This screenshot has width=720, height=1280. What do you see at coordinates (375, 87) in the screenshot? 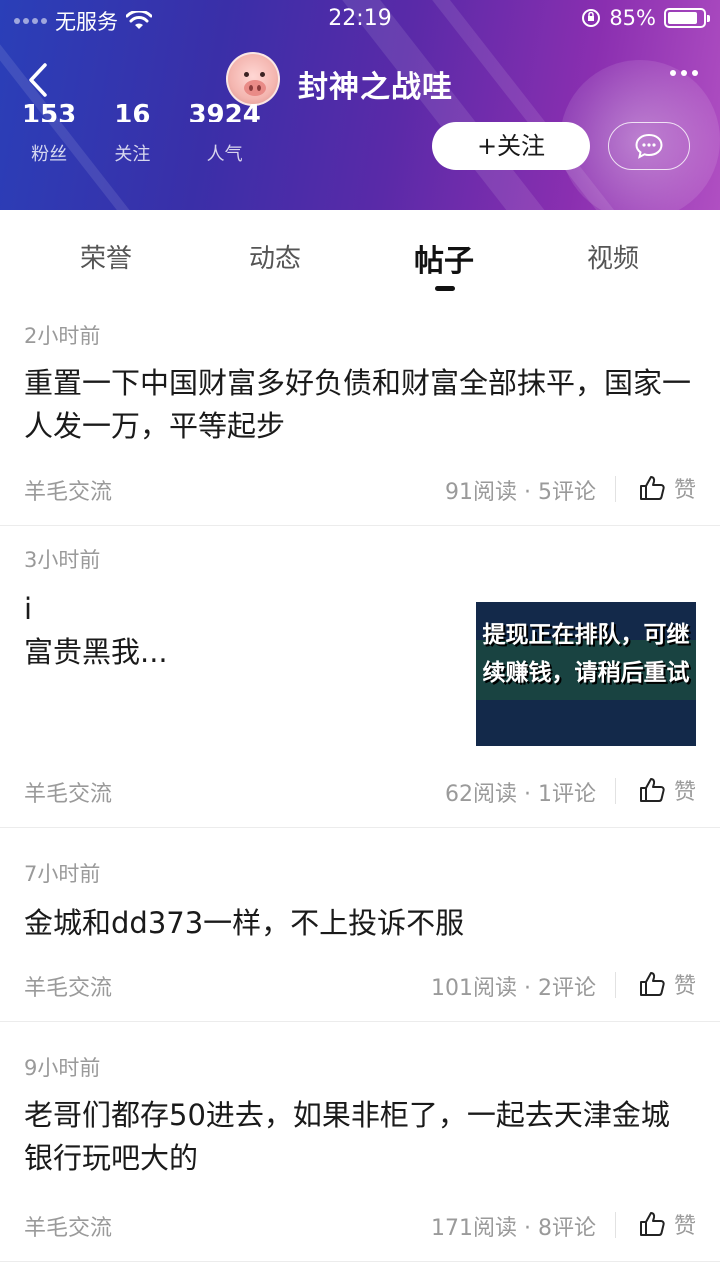
I see `profile-name: 封神之战哇` at bounding box center [375, 87].